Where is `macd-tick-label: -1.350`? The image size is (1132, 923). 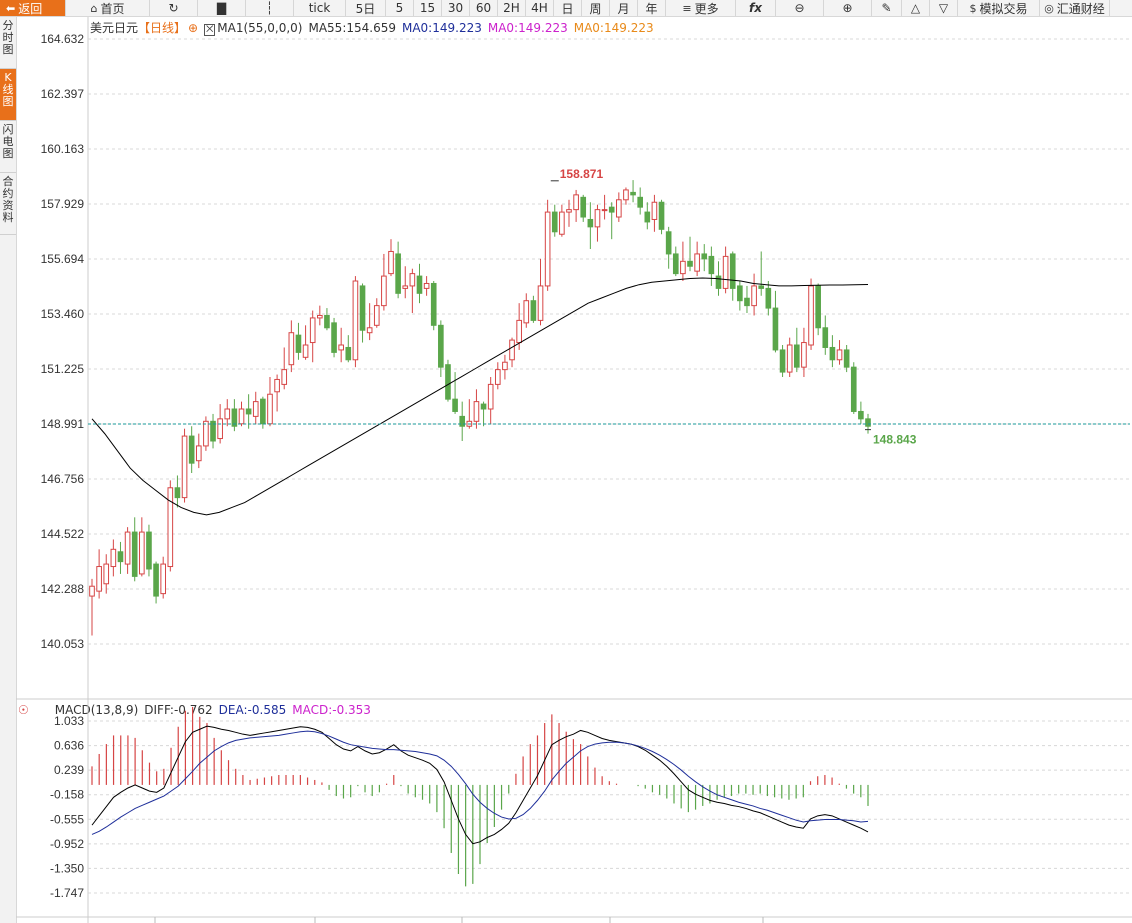
macd-tick-label: -1.350 is located at coordinates (67, 868).